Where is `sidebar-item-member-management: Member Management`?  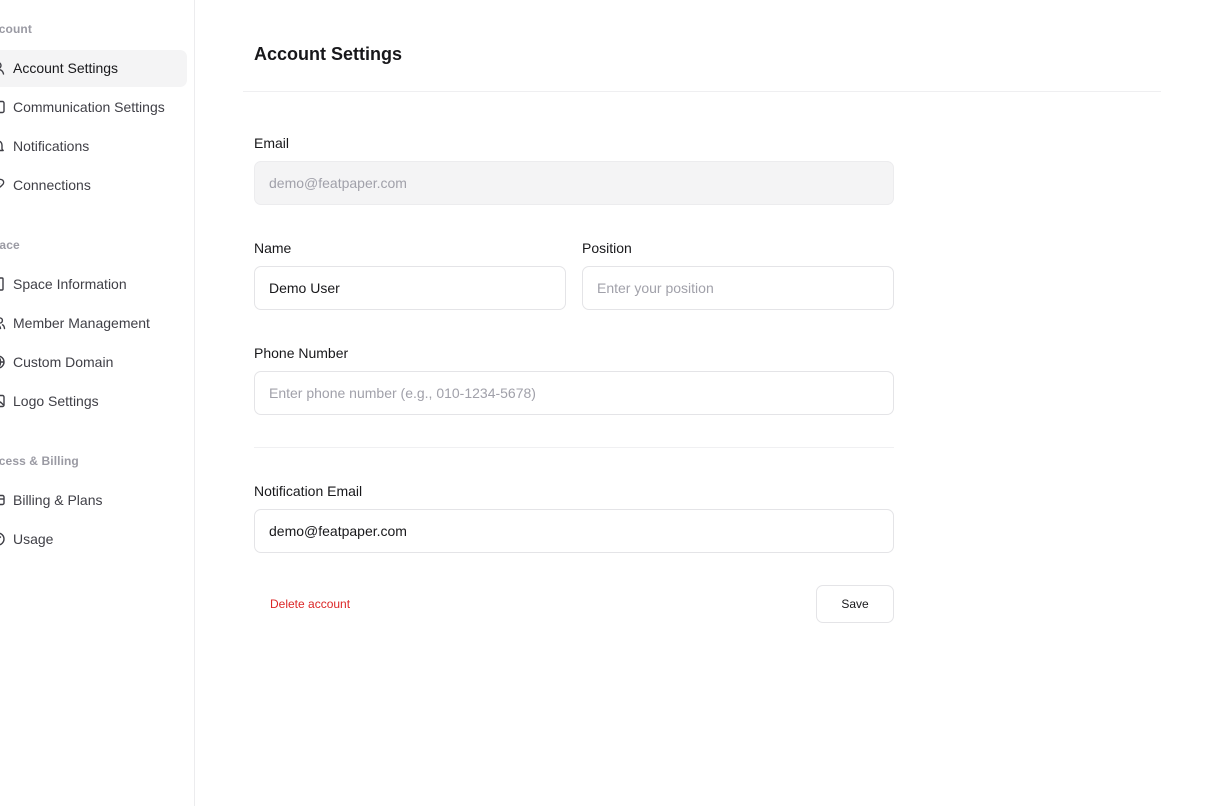
sidebar-item-member-management: Member Management is located at coordinates (93, 323).